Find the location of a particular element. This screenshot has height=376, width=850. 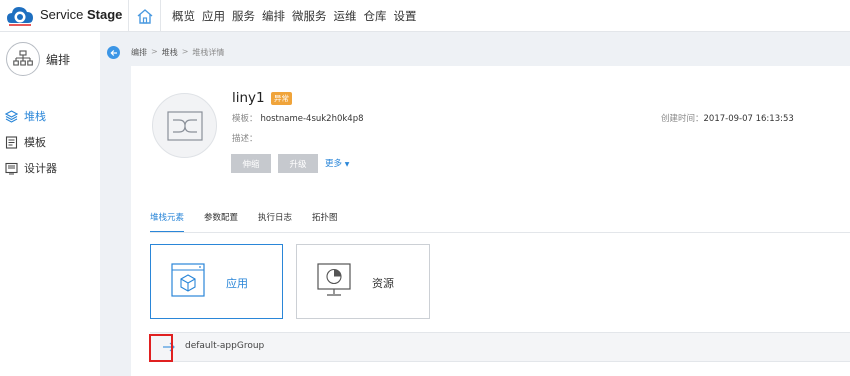

description-label: 描述： is located at coordinates (245, 139).